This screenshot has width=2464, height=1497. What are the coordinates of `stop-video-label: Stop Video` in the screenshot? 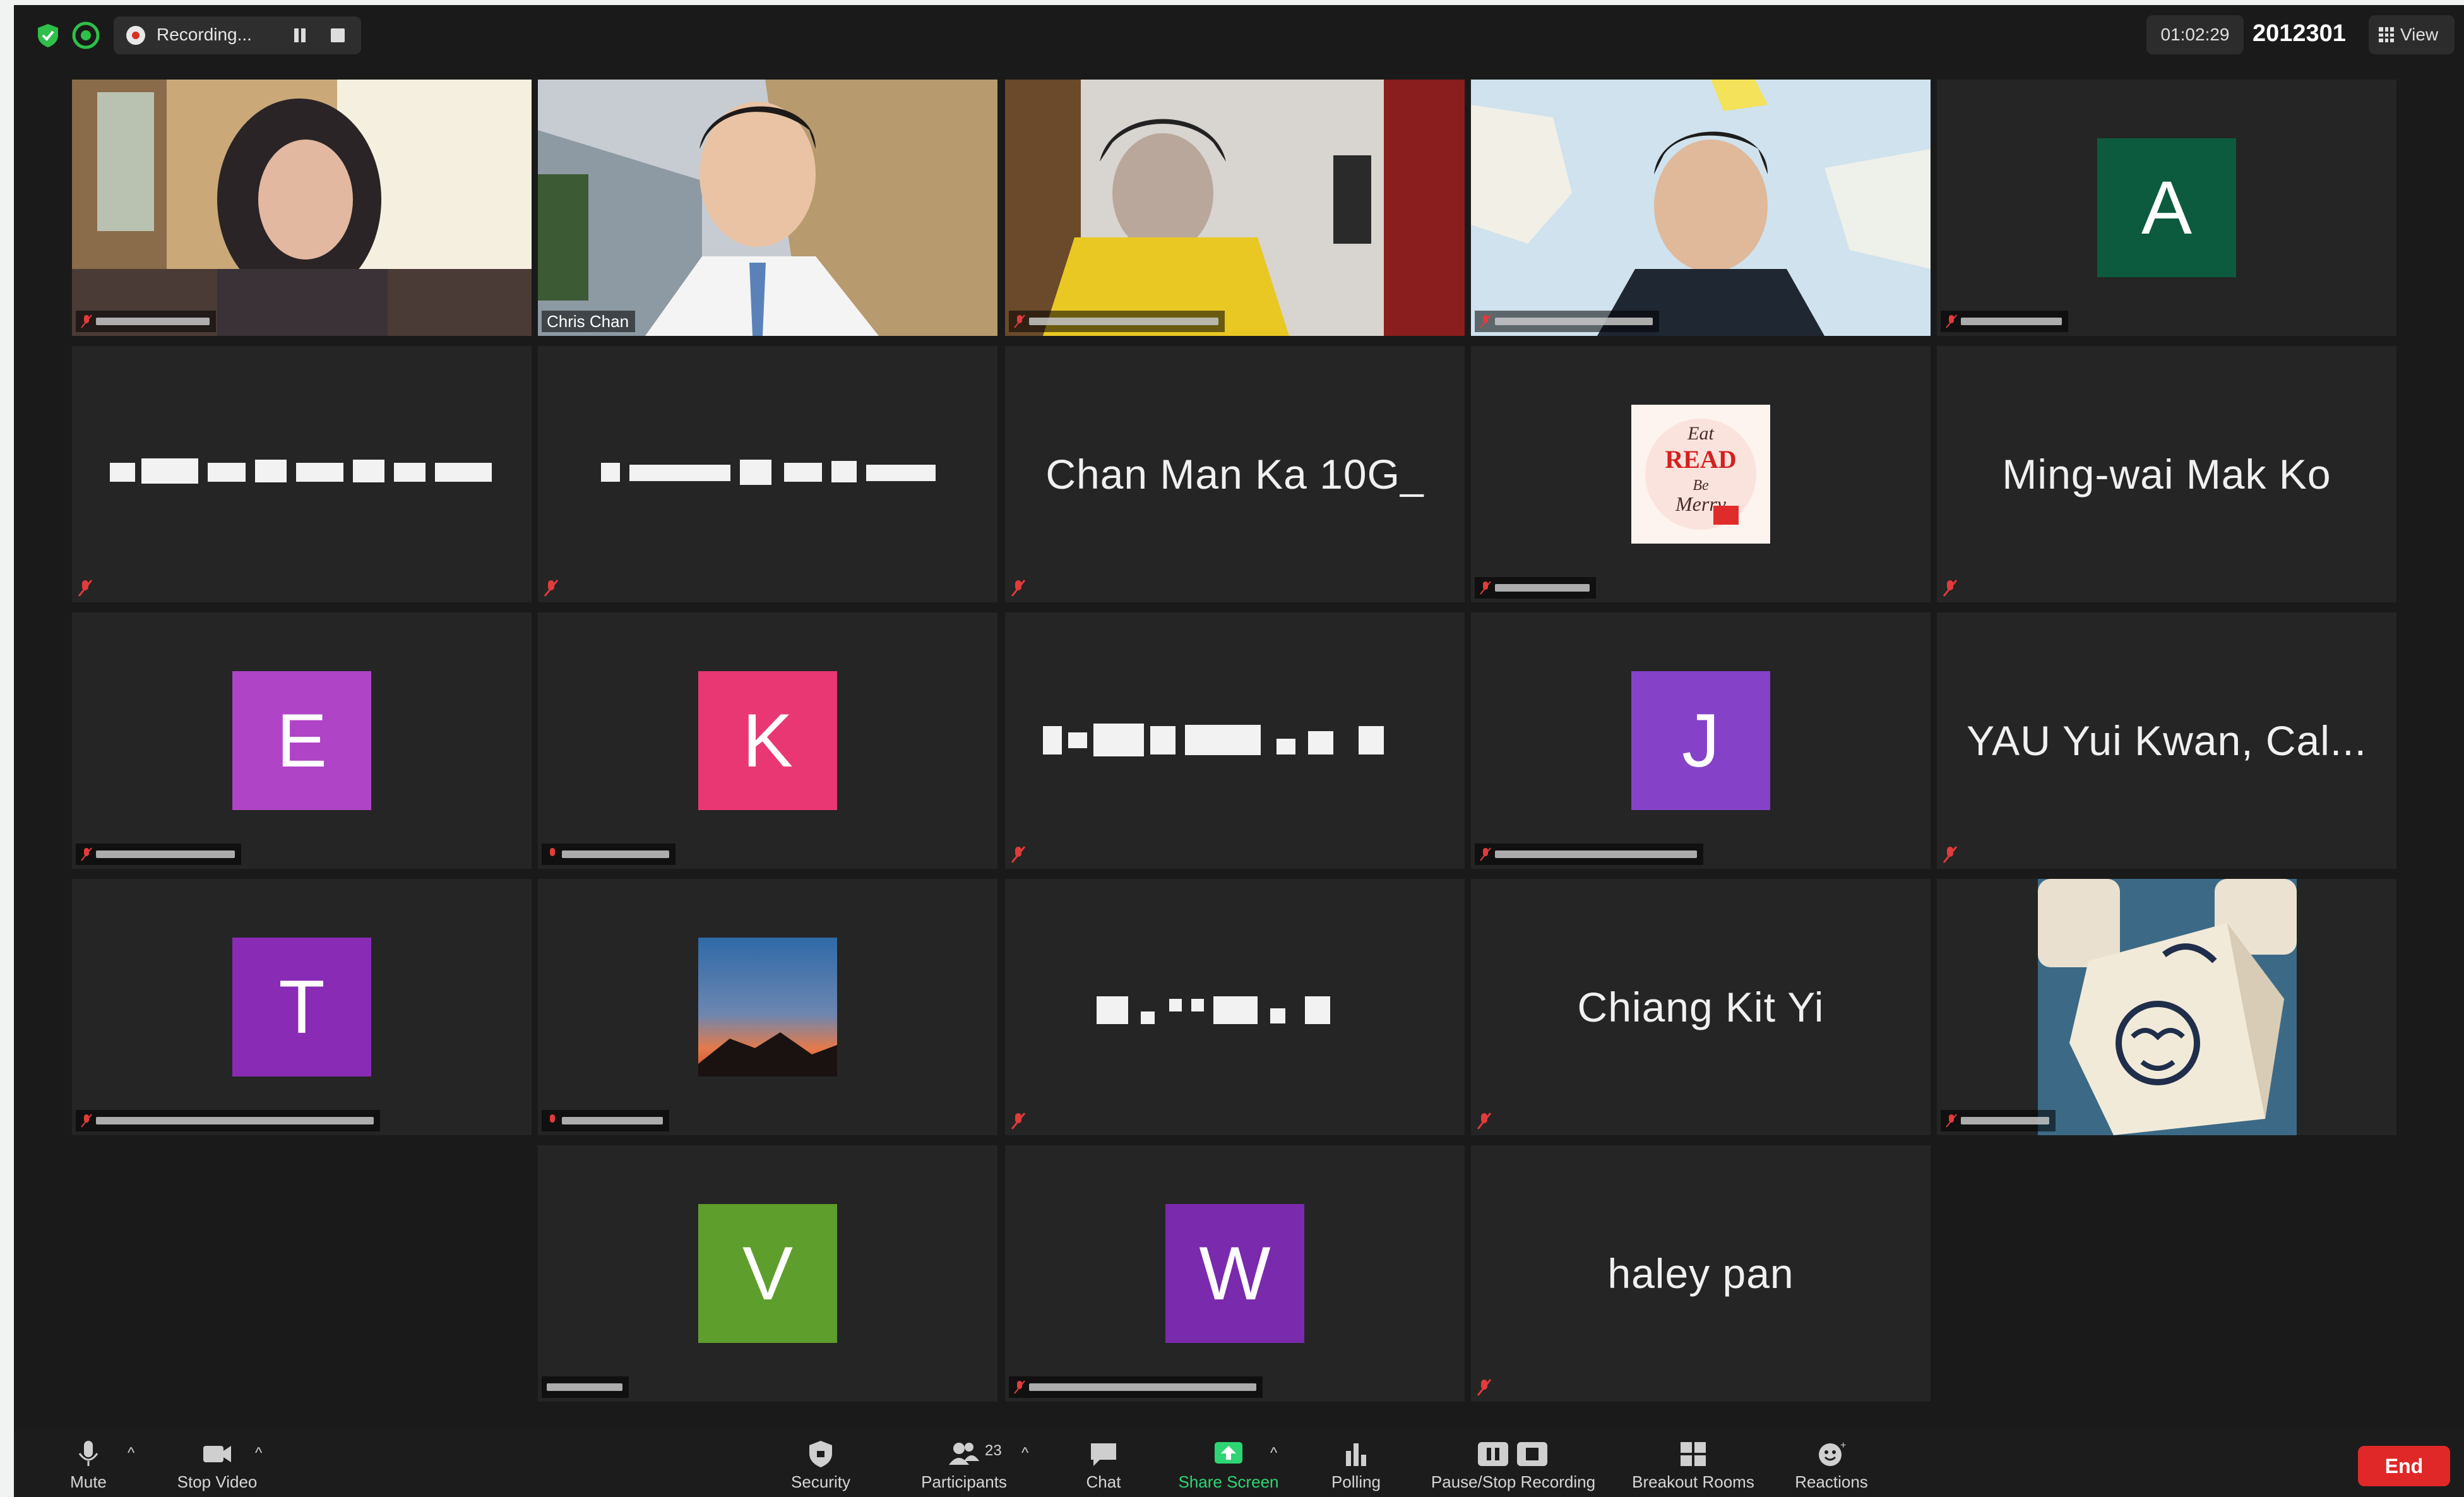 It's located at (217, 1482).